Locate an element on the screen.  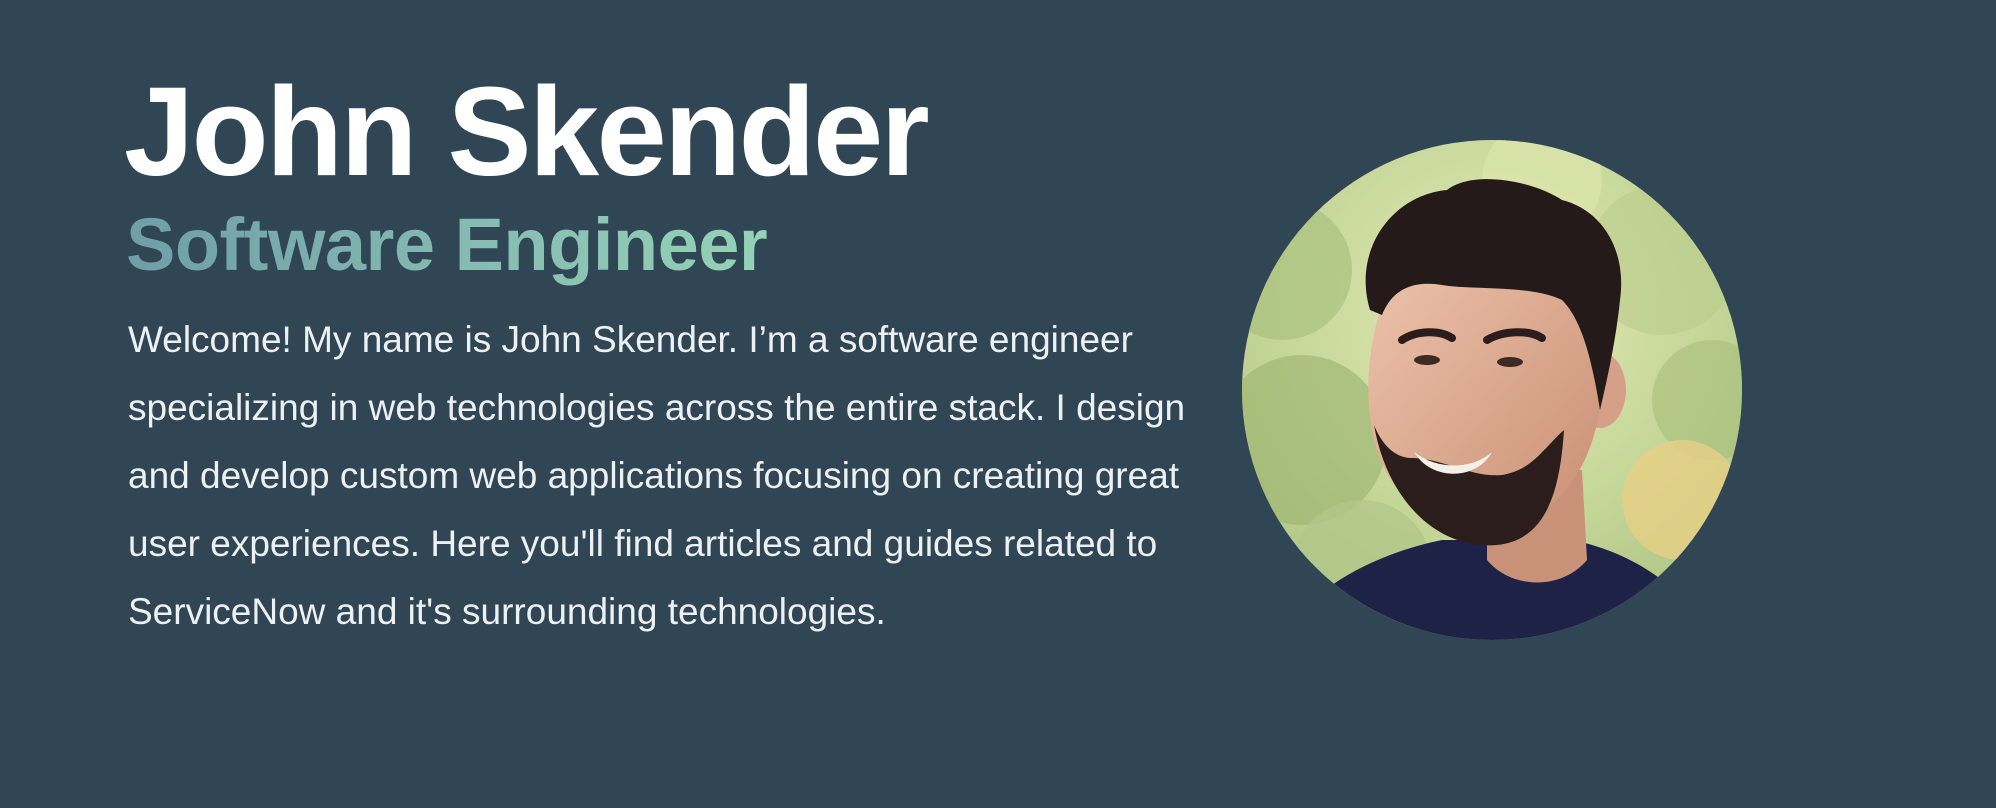
job-title: Software Engineer is located at coordinates (447, 245).